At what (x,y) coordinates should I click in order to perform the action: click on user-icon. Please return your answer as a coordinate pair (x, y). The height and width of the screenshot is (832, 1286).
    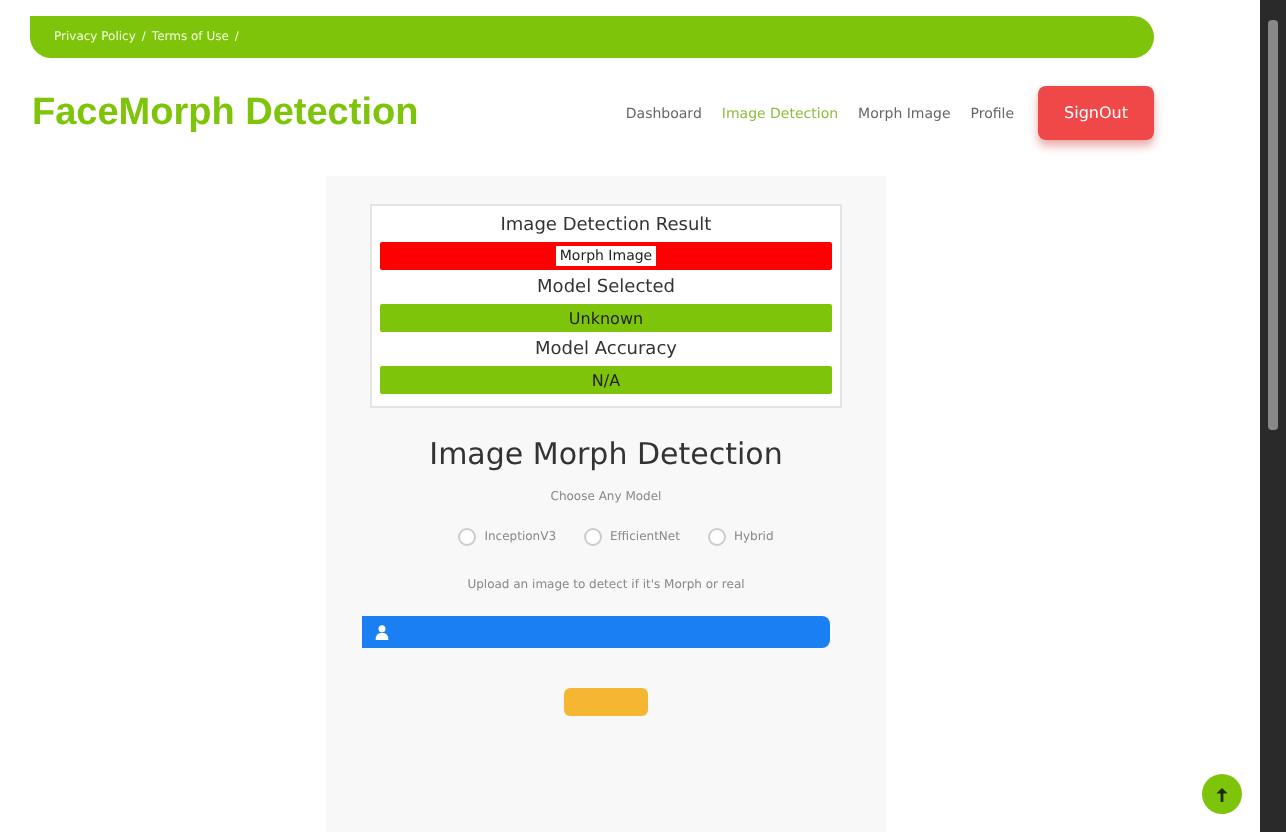
    Looking at the image, I should click on (382, 632).